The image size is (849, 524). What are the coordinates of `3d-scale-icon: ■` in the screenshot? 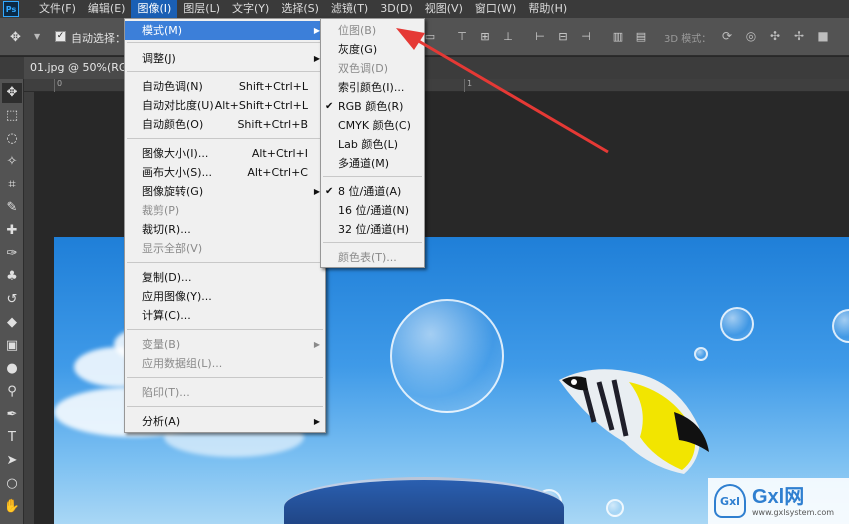 It's located at (823, 36).